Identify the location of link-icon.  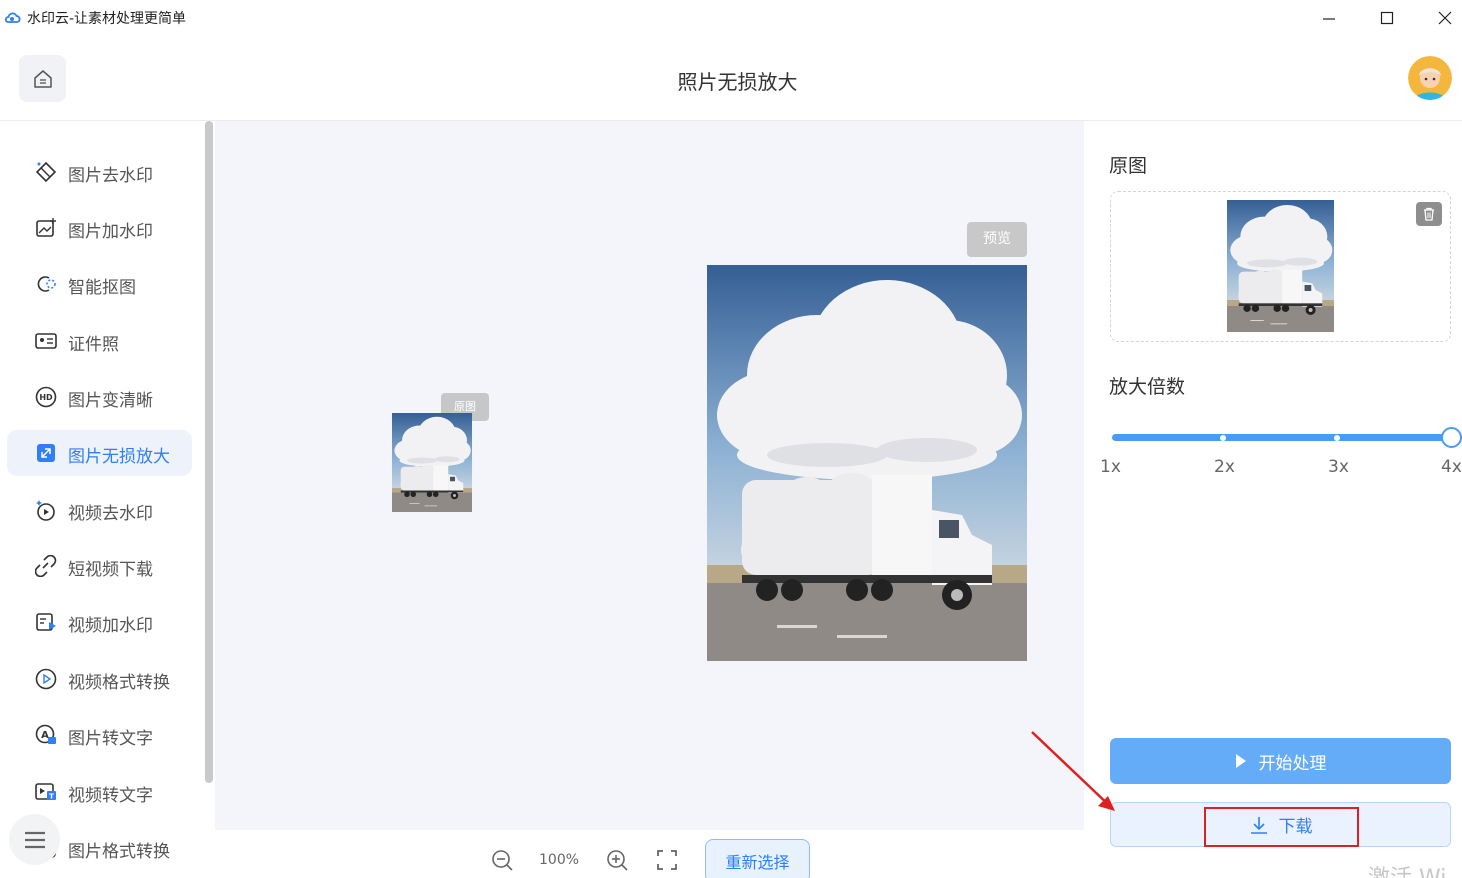
(46, 566).